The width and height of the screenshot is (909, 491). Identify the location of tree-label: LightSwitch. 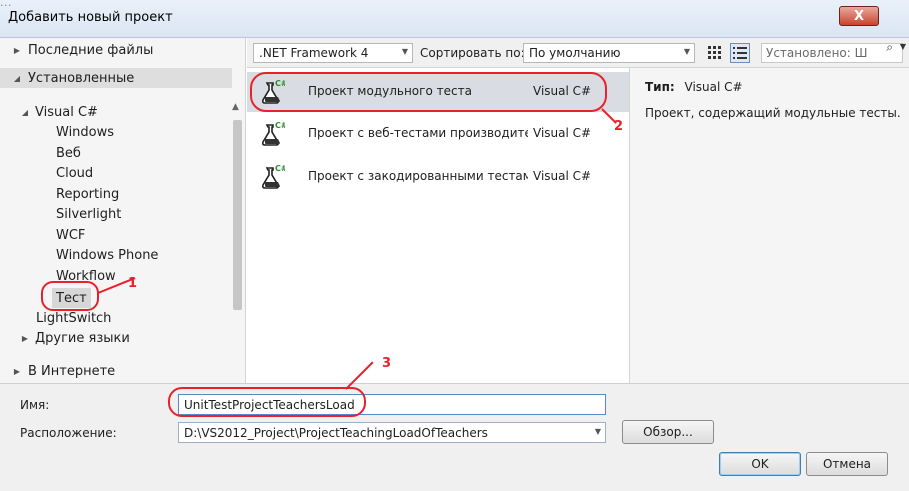
(74, 318).